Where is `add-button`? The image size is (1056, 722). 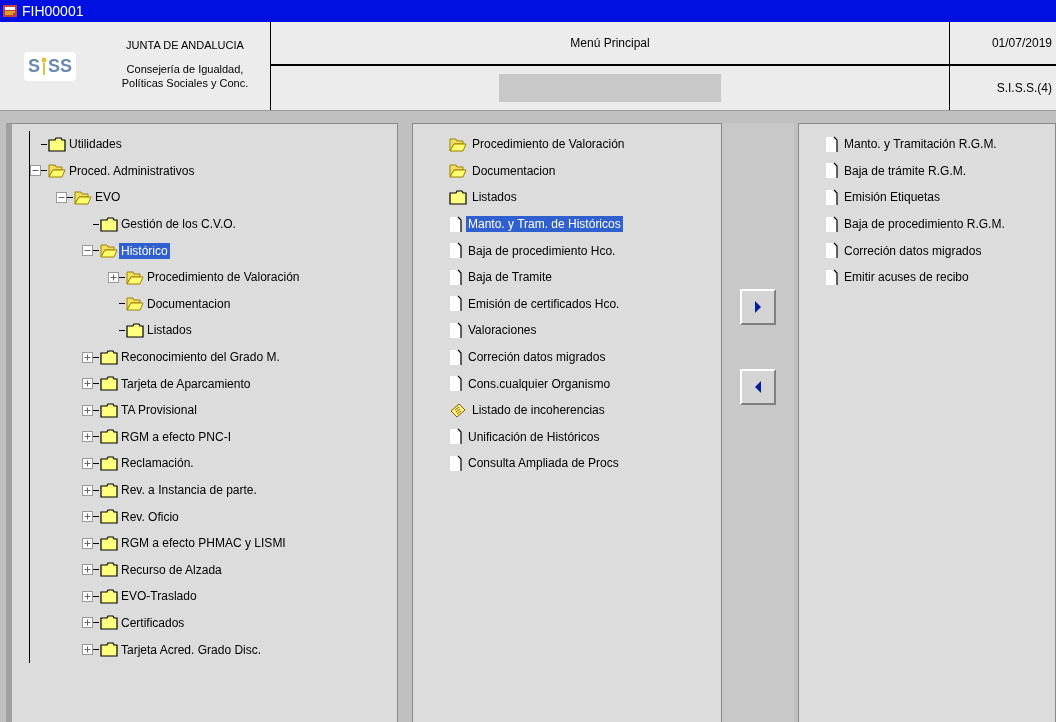 add-button is located at coordinates (758, 307).